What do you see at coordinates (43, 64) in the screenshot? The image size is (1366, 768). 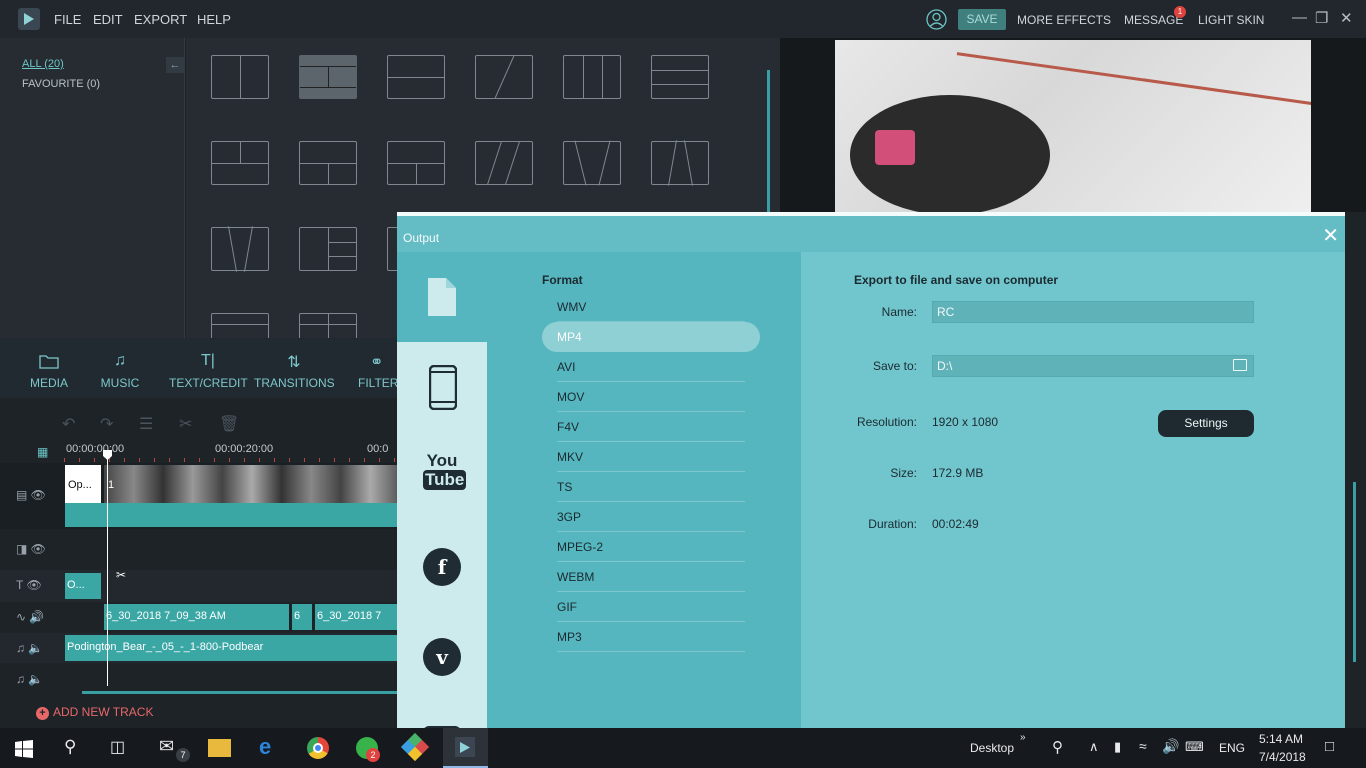 I see `category-all: ALL (20)` at bounding box center [43, 64].